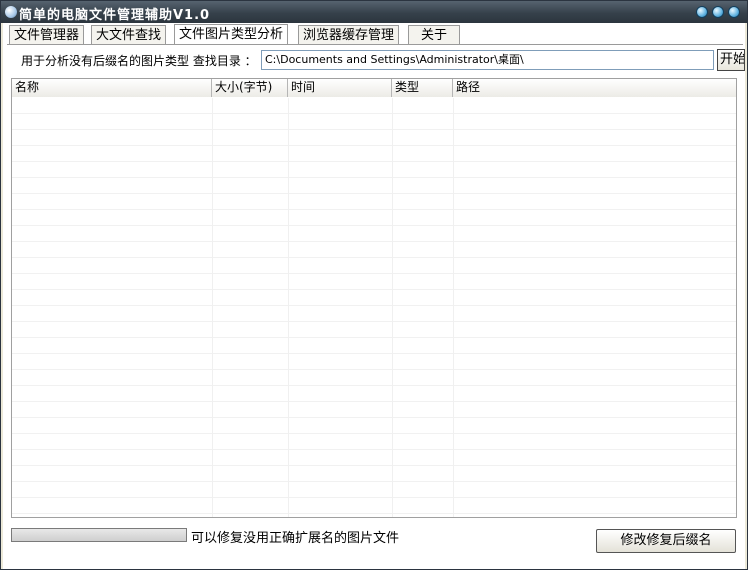 Image resolution: width=748 pixels, height=570 pixels. I want to click on title-bar: 简单的电脑文件管理辅助V1.0, so click(374, 12).